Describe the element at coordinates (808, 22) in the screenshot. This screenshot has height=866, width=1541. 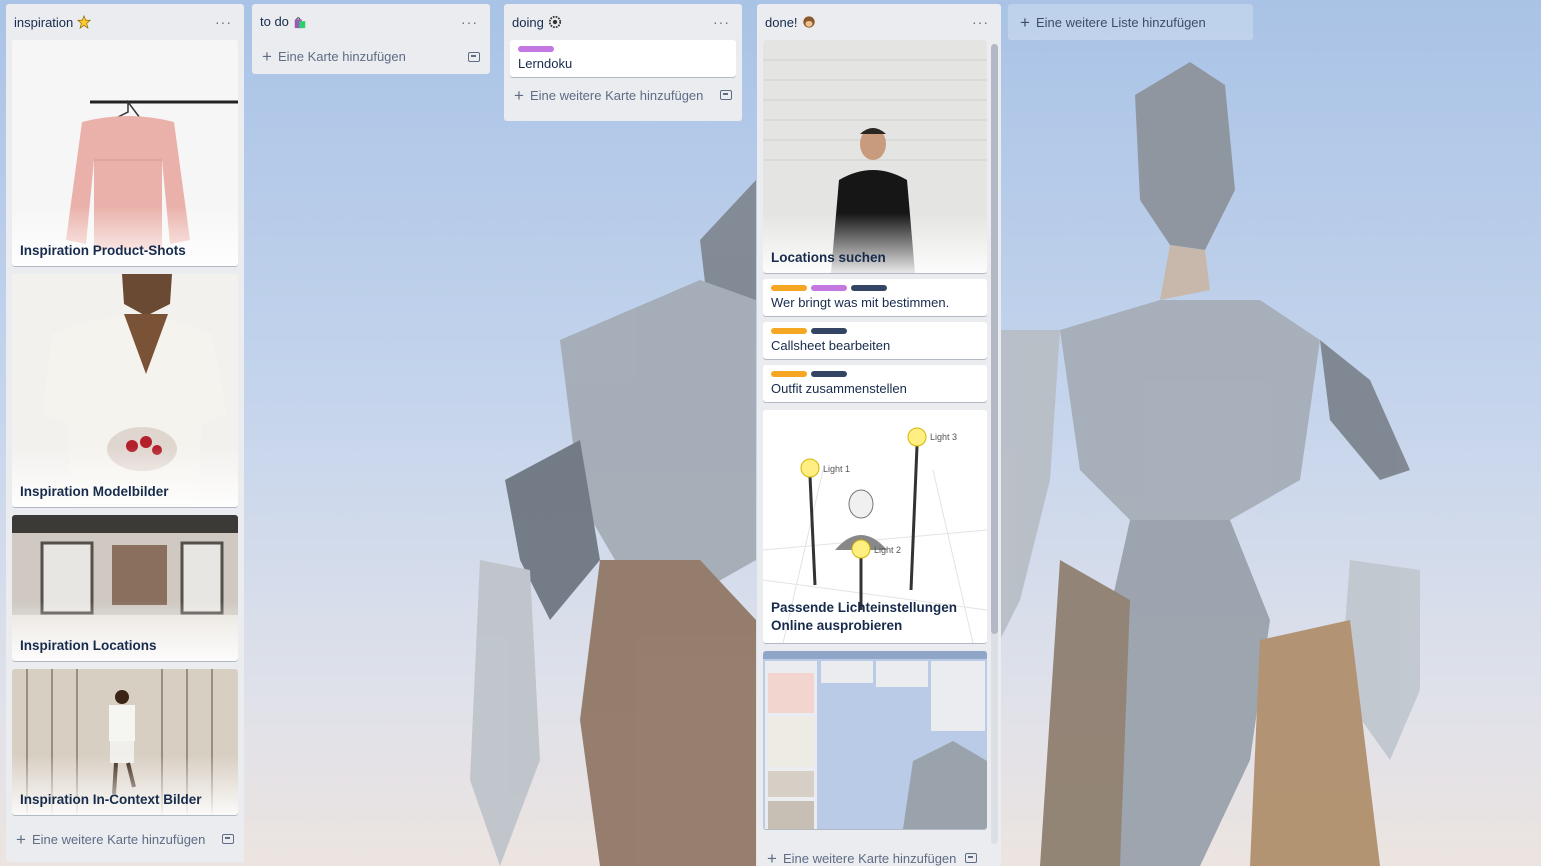
I see `monkey-icon` at that location.